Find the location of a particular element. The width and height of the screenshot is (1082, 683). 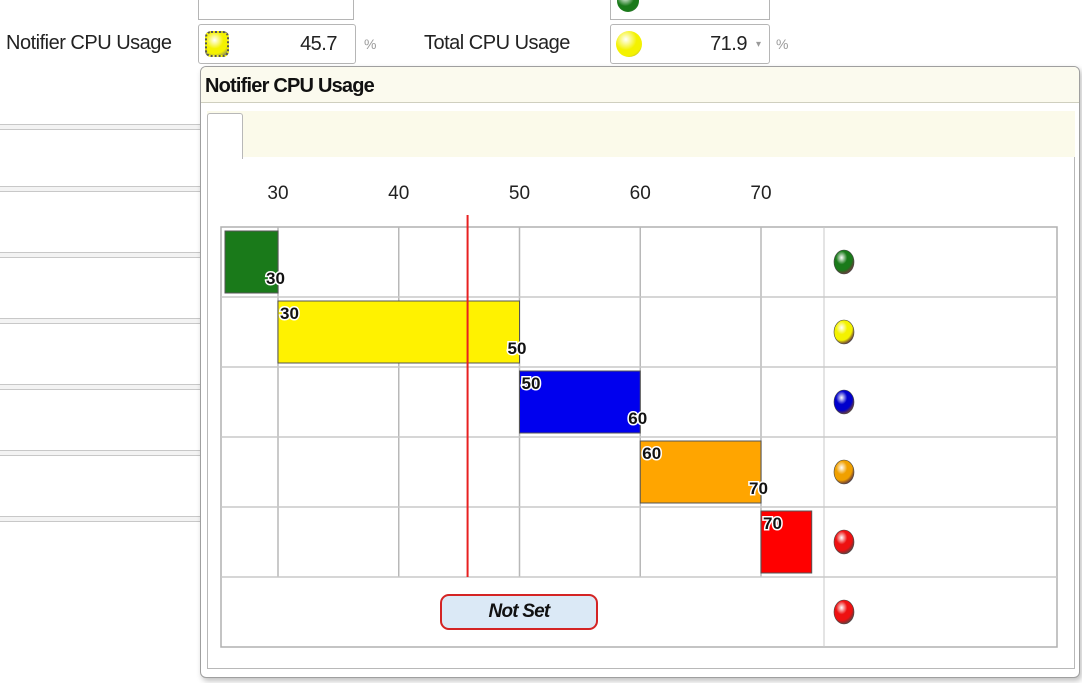

notifier-cpu-label: Notifier CPU Usage is located at coordinates (89, 43).